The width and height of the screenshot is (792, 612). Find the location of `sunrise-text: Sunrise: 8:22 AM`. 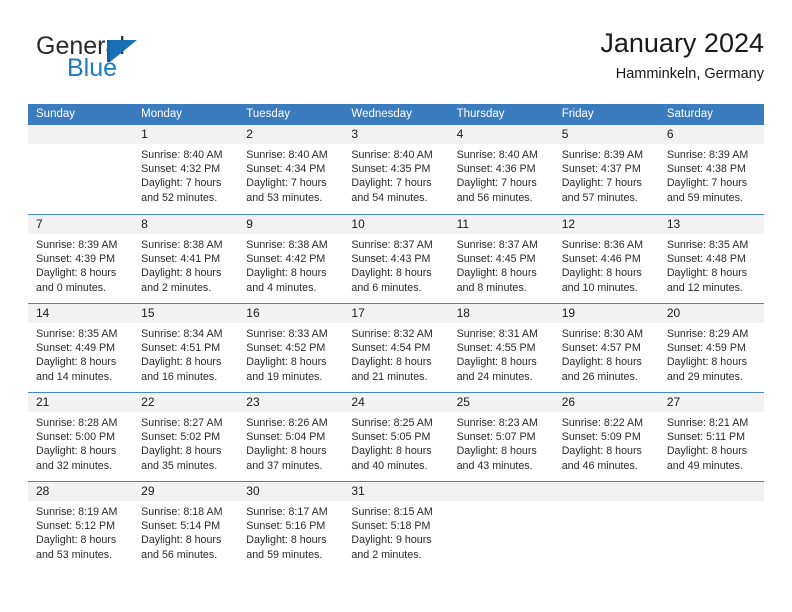

sunrise-text: Sunrise: 8:22 AM is located at coordinates (602, 423).